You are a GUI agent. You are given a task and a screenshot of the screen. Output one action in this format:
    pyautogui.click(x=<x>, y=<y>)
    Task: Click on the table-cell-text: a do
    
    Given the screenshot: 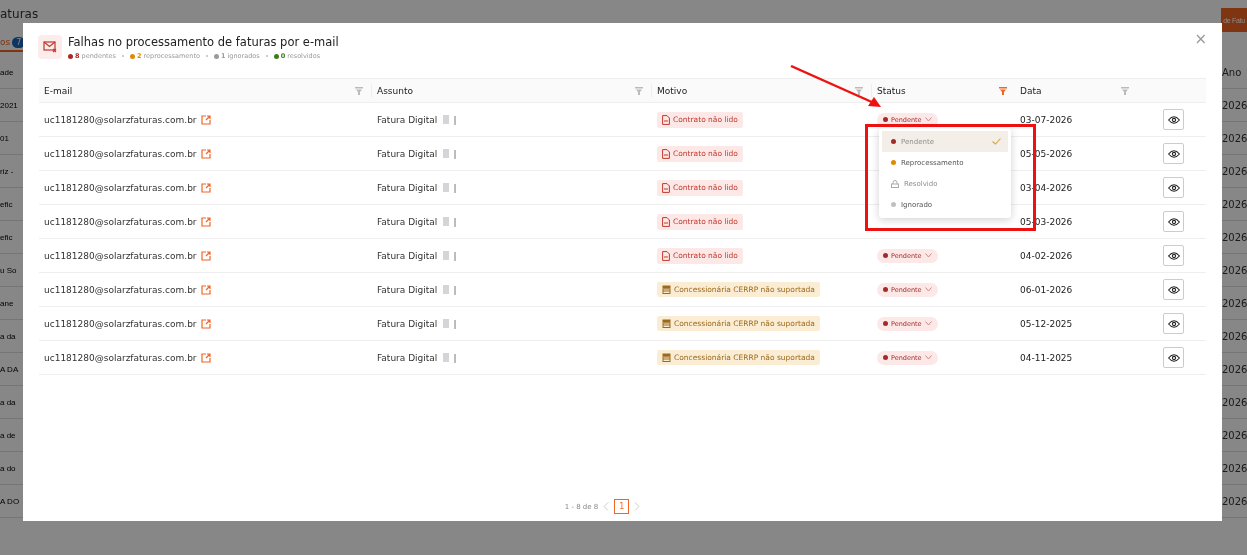 What is the action you would take?
    pyautogui.click(x=8, y=468)
    